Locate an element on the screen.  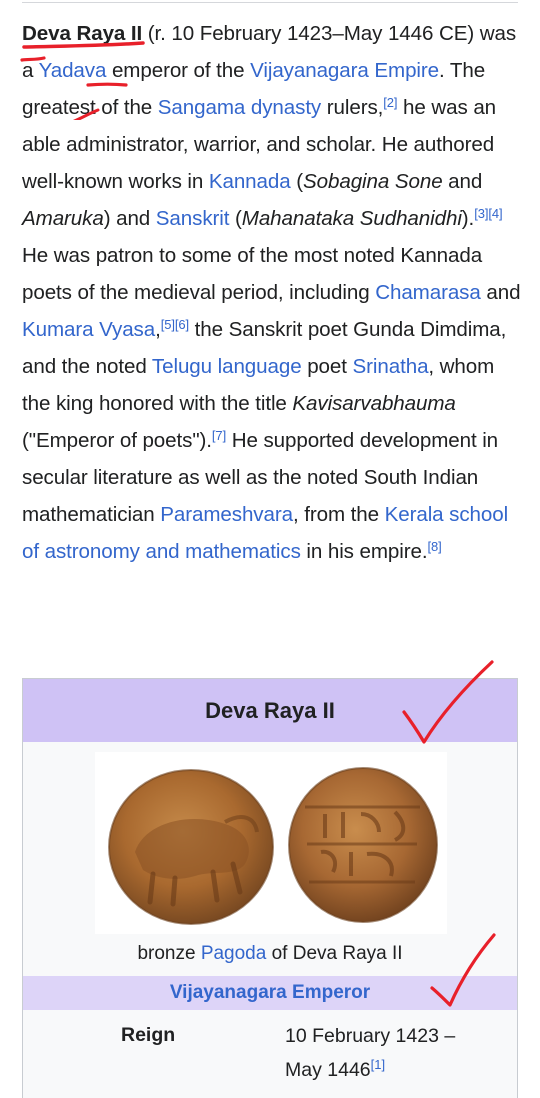
text-run: ("Emperor of poets"). is located at coordinates (117, 440).